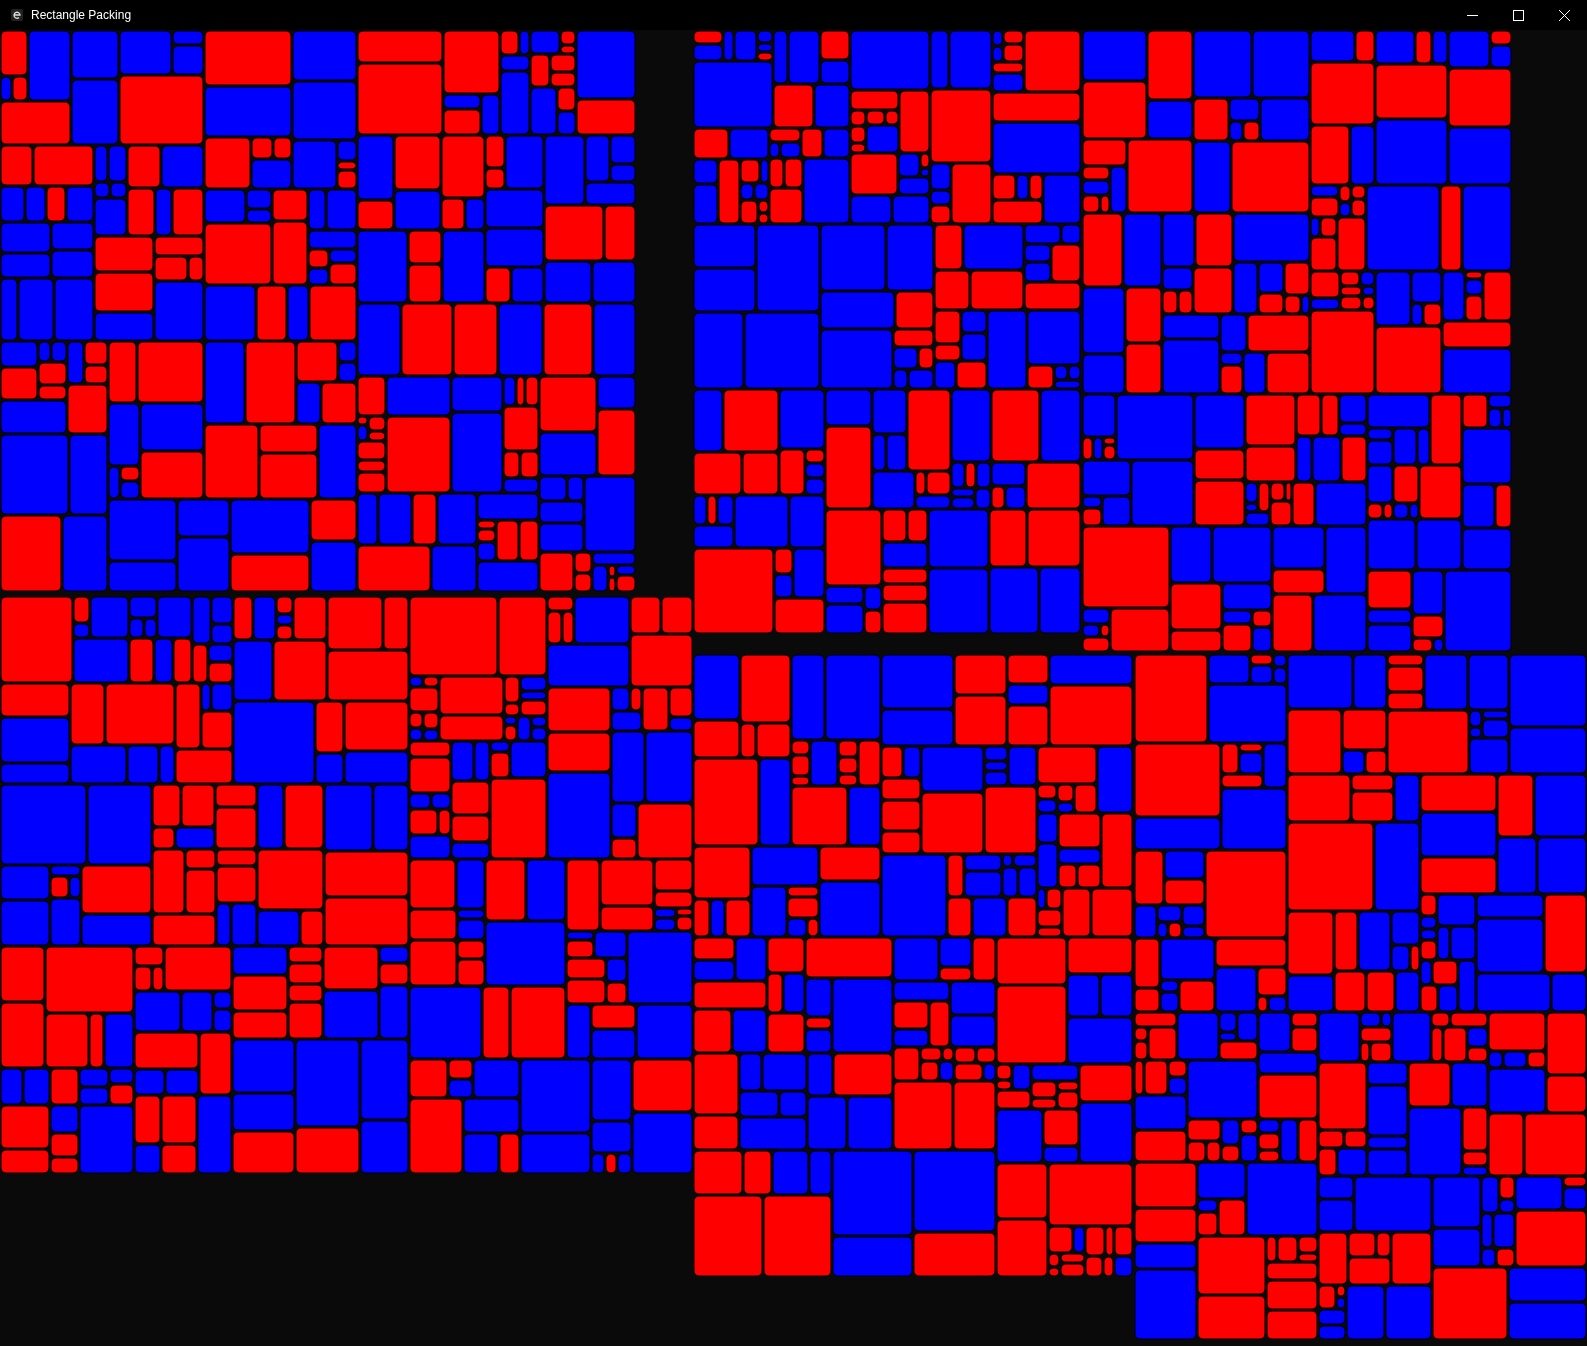  Describe the element at coordinates (82, 15) in the screenshot. I see `window-title: Rectangle Packing` at that location.